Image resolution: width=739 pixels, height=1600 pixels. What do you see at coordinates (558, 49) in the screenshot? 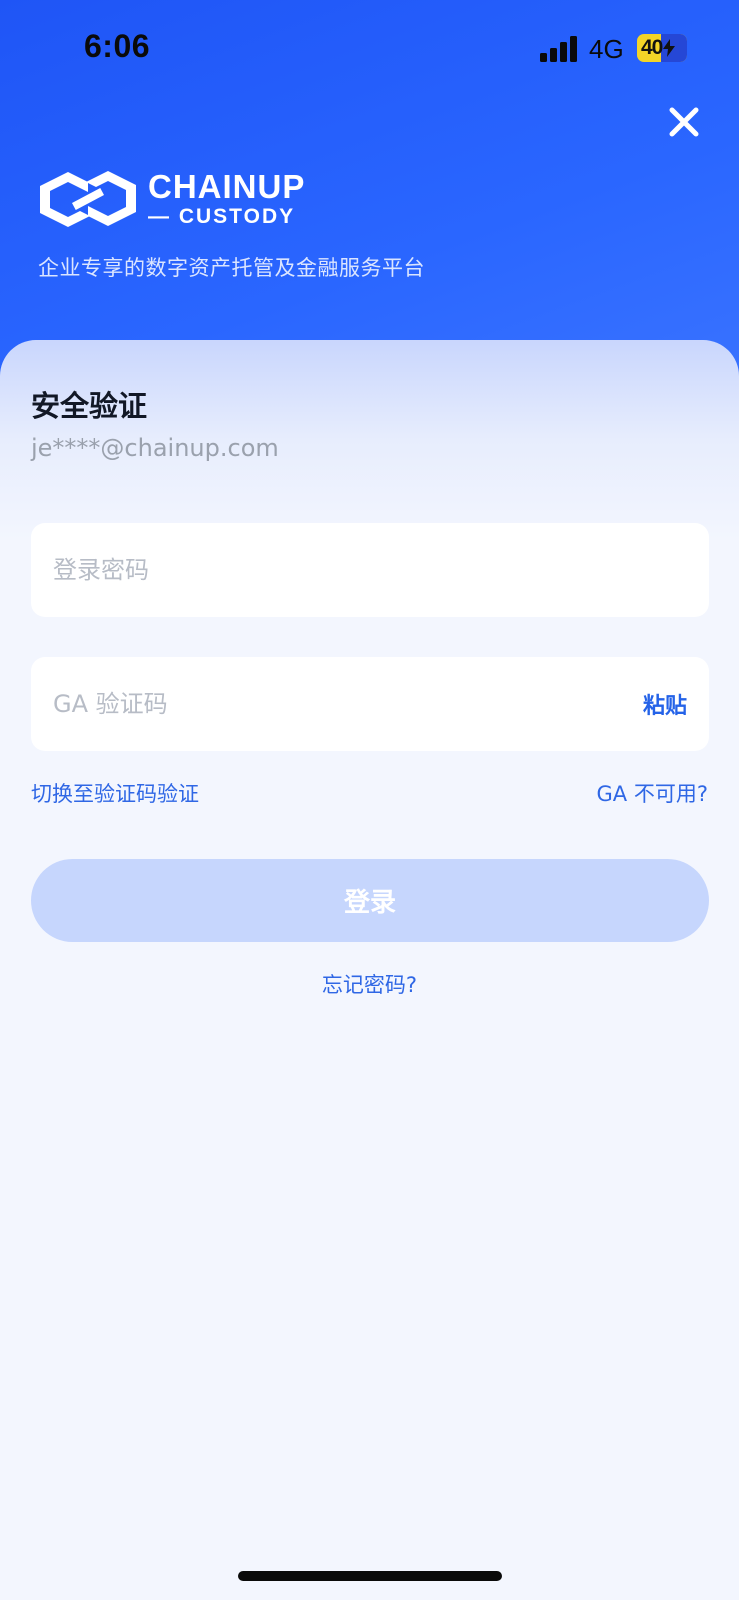
I see `cellular-signal-icon` at bounding box center [558, 49].